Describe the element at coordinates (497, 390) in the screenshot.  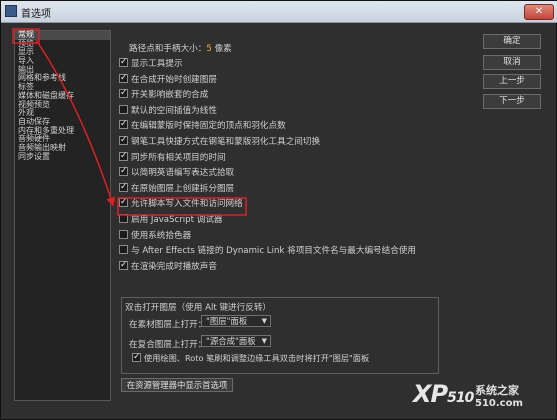
I see `watermark-site-name: 系统之家` at that location.